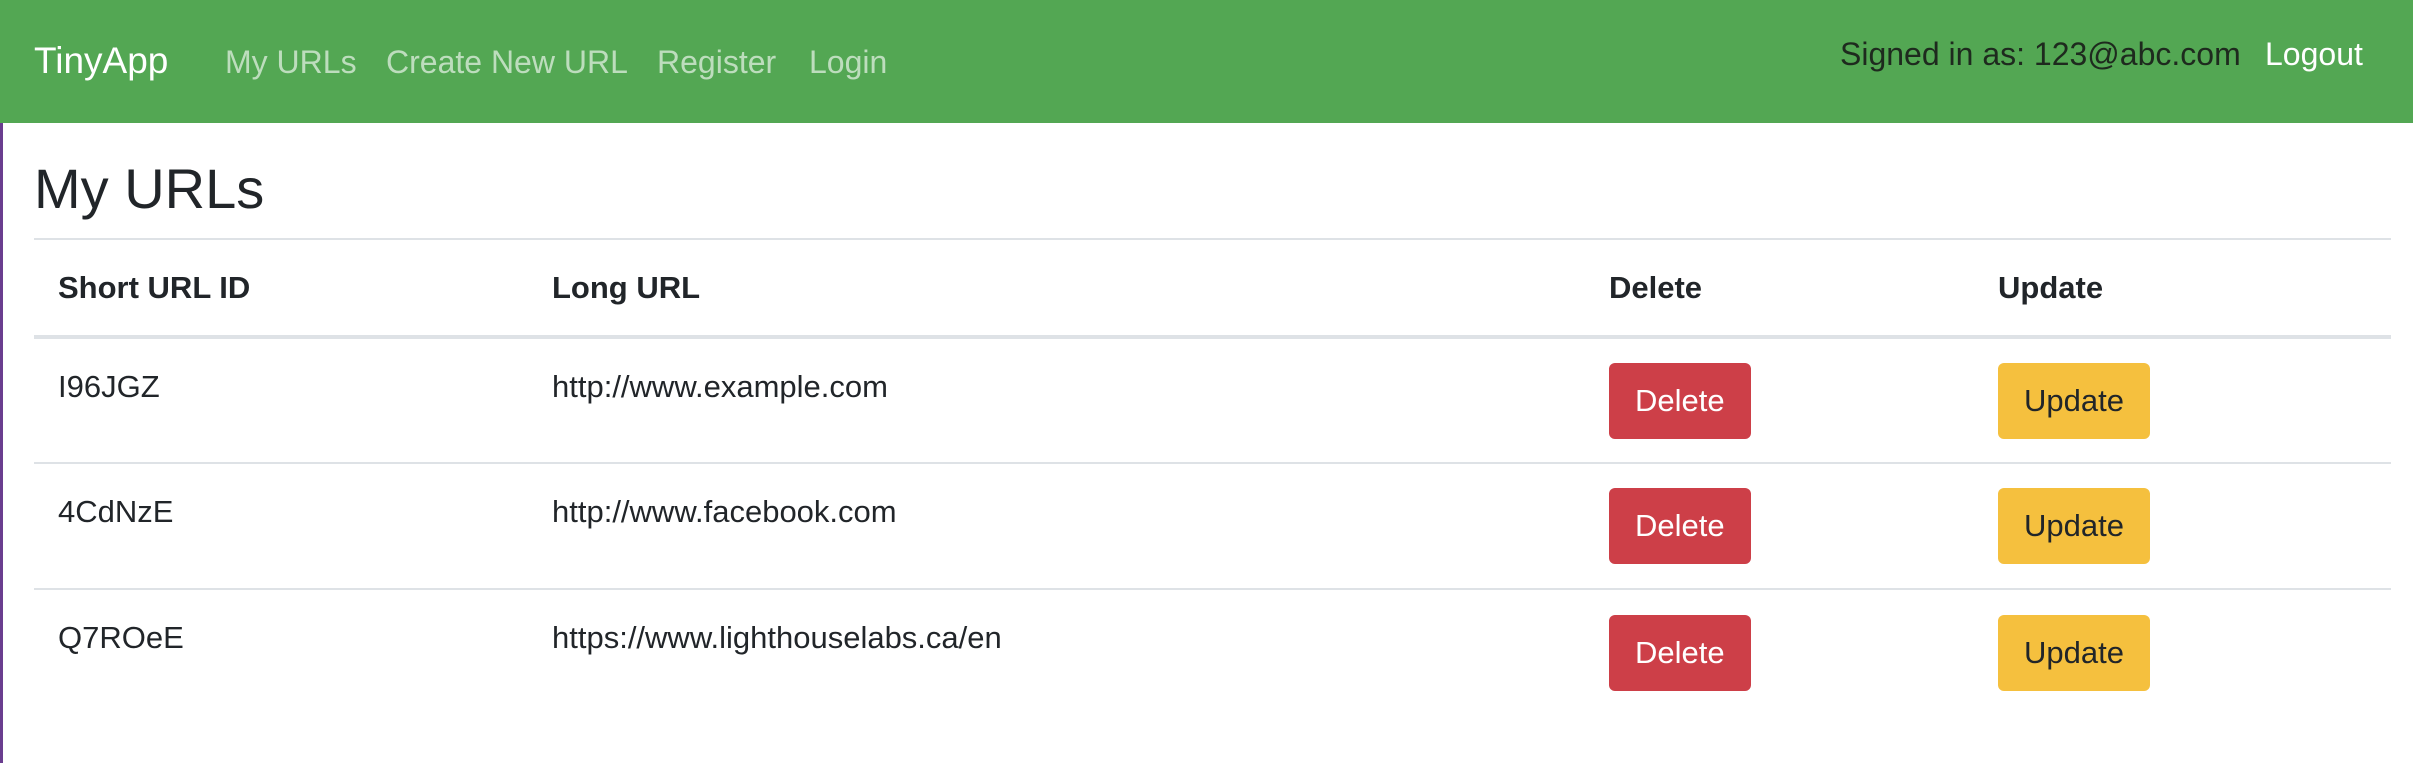 This screenshot has height=763, width=2413. I want to click on short-url-id-cell: Q7ROeE, so click(121, 637).